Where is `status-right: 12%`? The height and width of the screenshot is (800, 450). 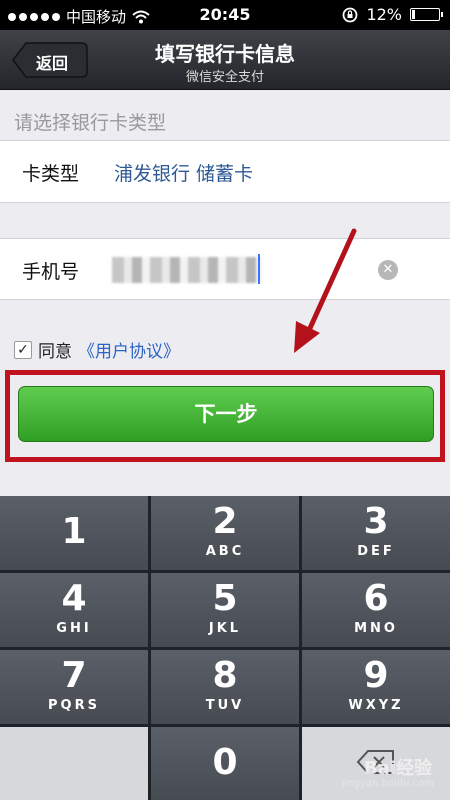 status-right: 12% is located at coordinates (392, 14).